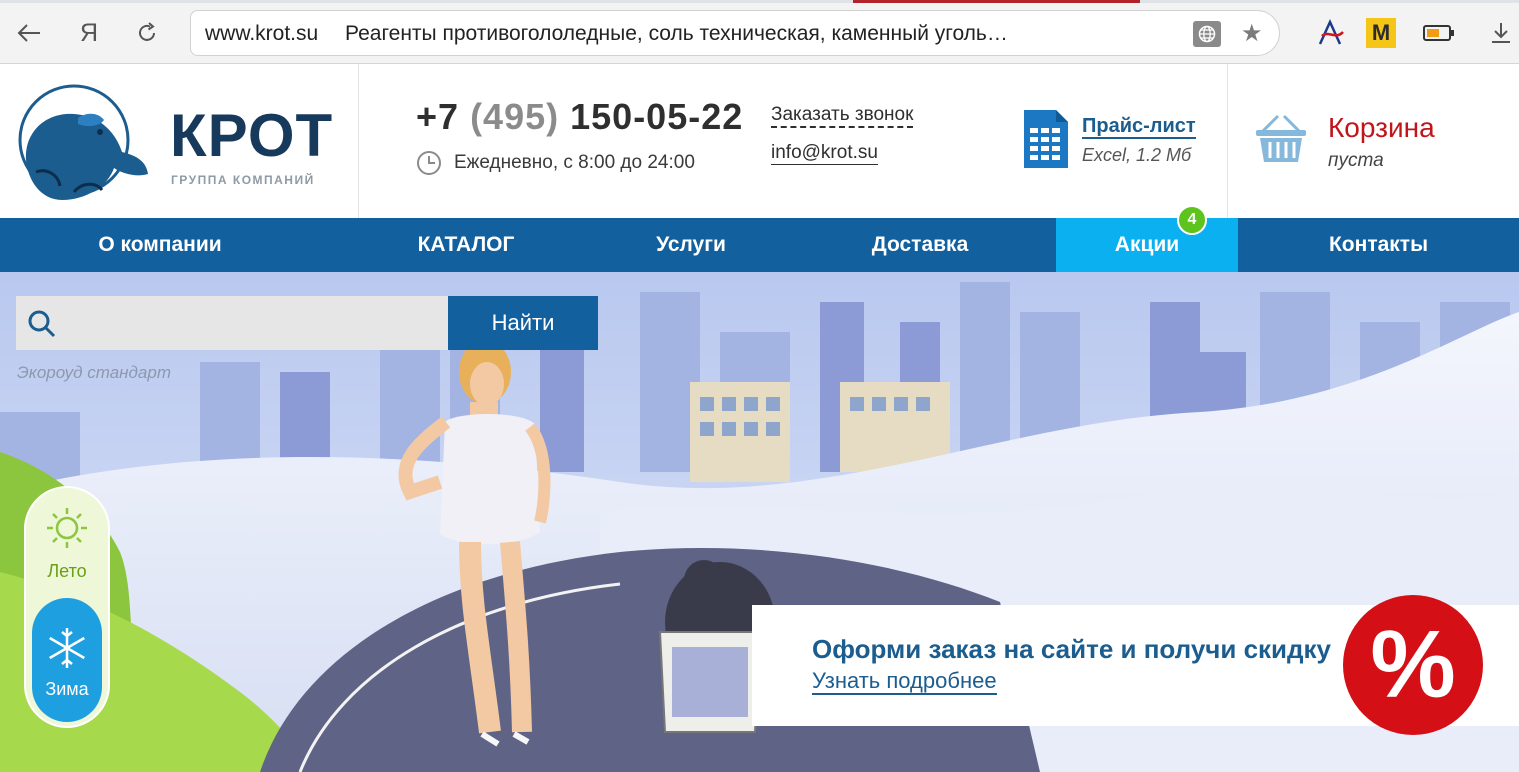  I want to click on phone-area-code: (495), so click(515, 116).